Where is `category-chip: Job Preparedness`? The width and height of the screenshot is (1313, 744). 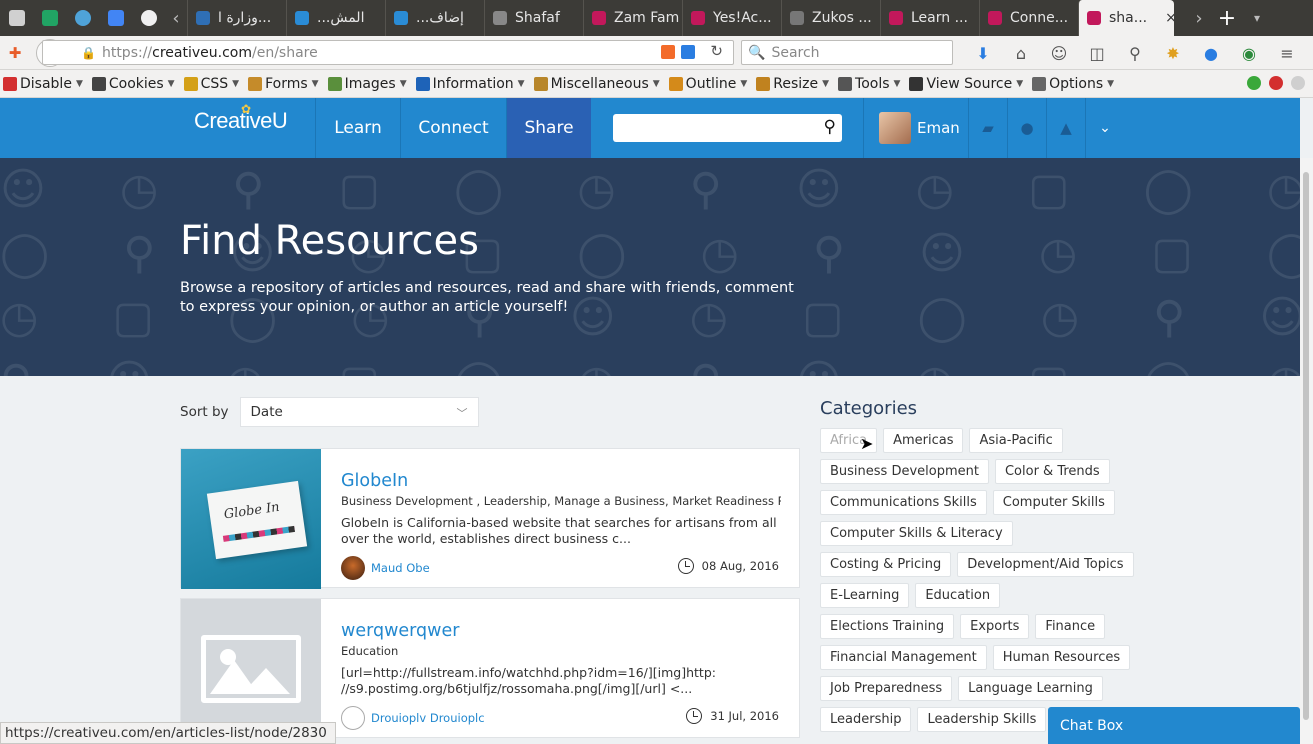
category-chip: Job Preparedness is located at coordinates (886, 688).